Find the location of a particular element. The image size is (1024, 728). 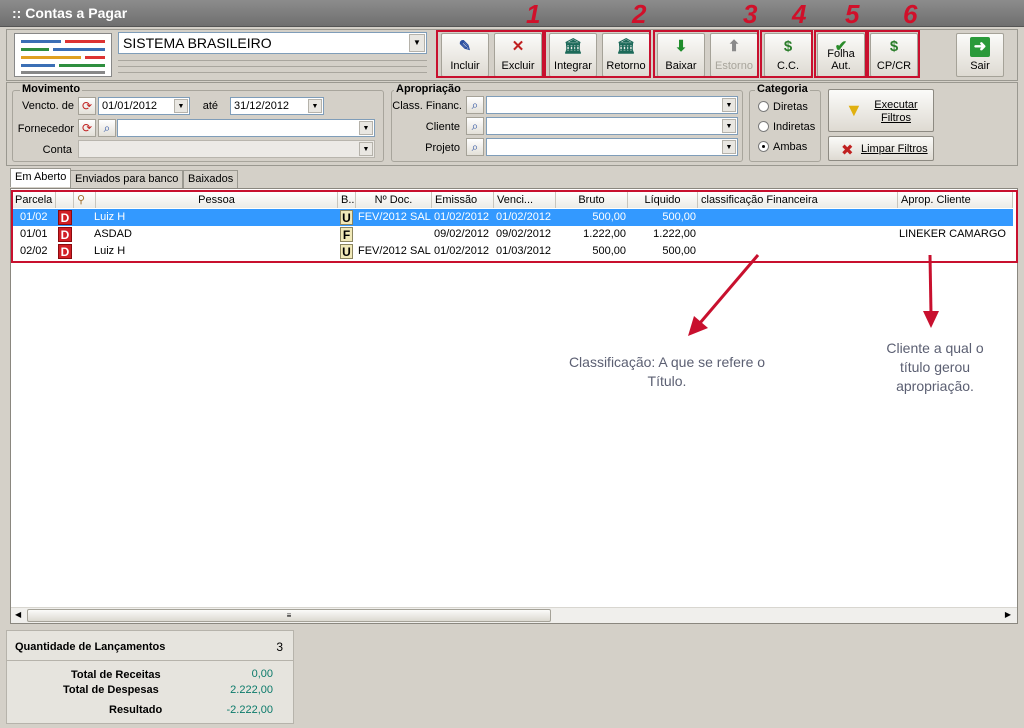

company-select: SISTEMA BRASILEIRO ▼ is located at coordinates (272, 43).